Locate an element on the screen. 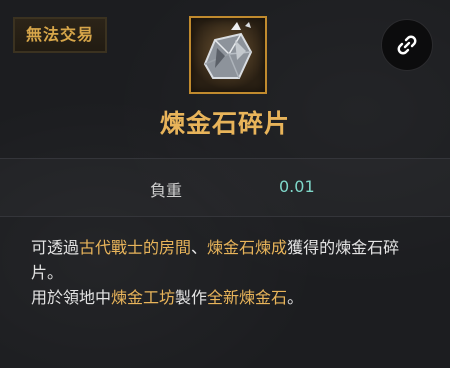 This screenshot has height=368, width=450. description-text: 、 is located at coordinates (199, 247).